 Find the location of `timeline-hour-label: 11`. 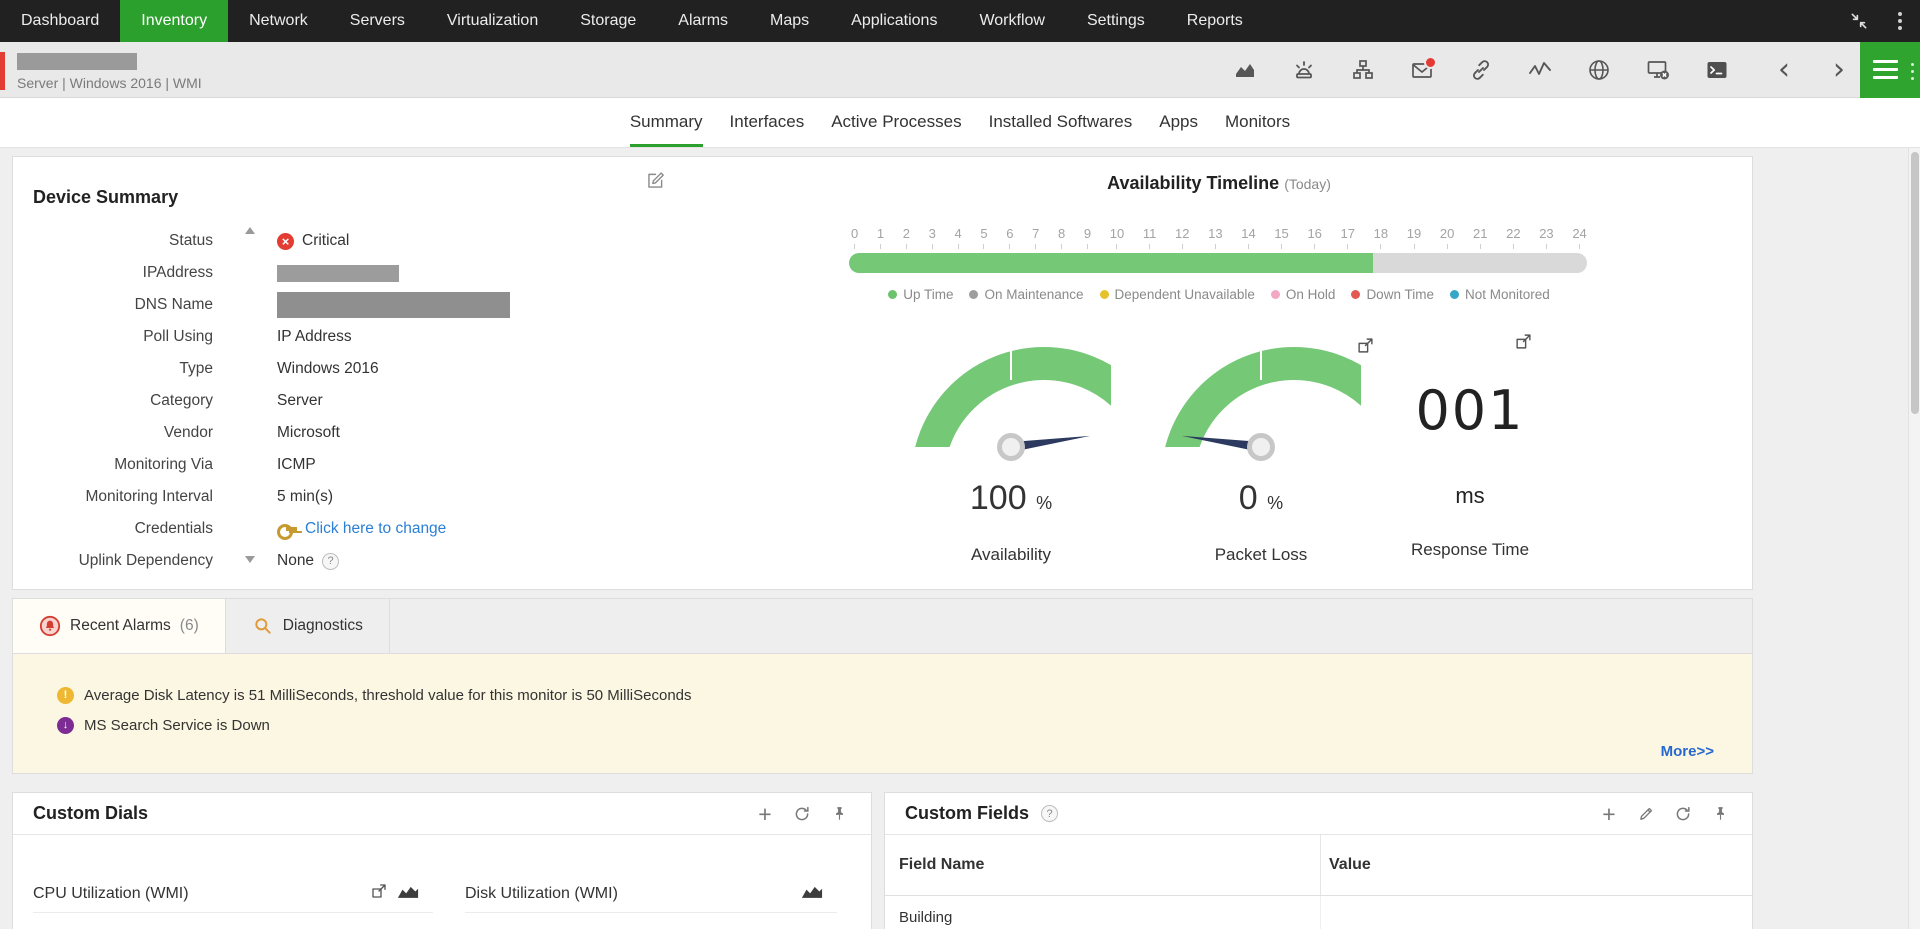

timeline-hour-label: 11 is located at coordinates (1150, 237).